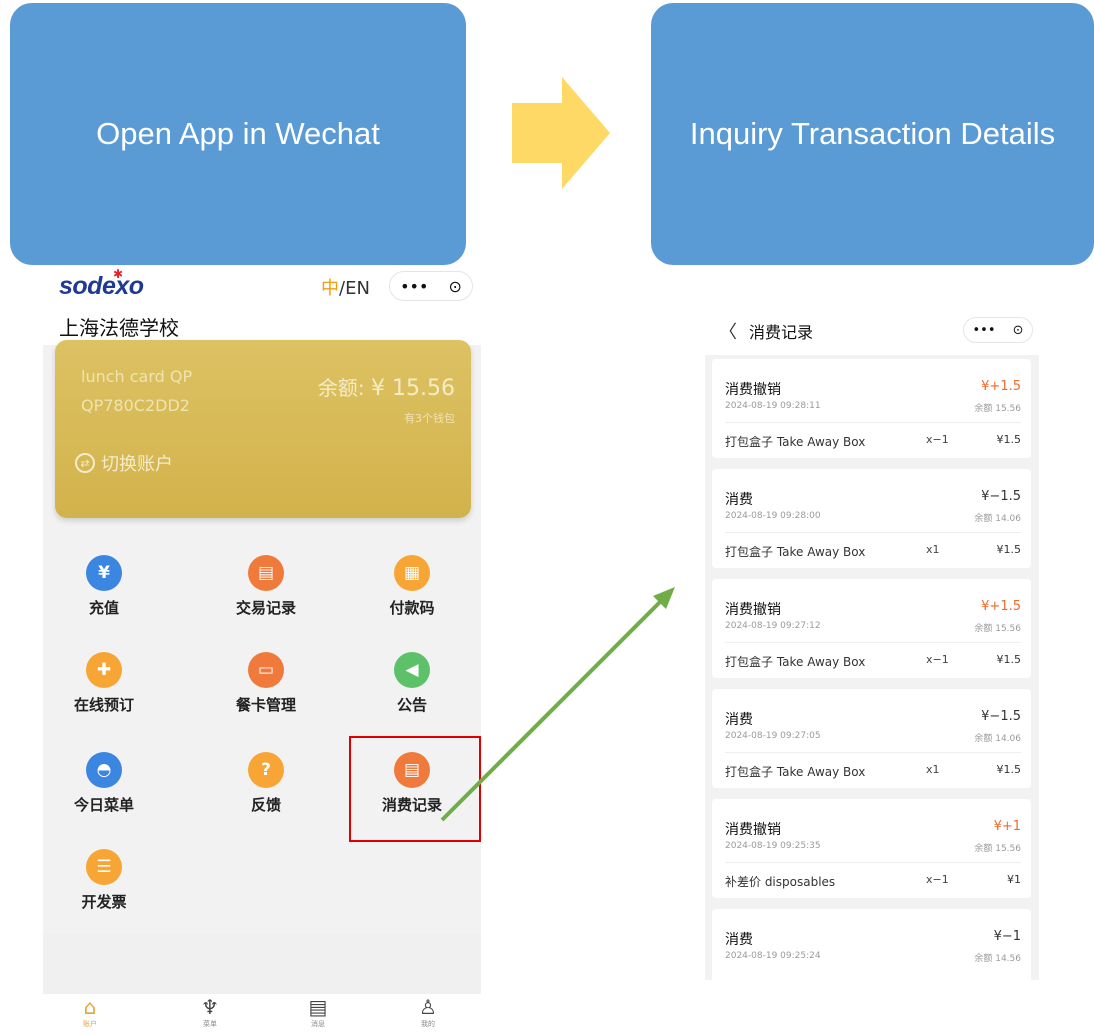 The width and height of the screenshot is (1094, 1034). I want to click on transaction-card: 消费 ¥−1 2024-08-19 09:25:24 余额 14.56, so click(871, 944).